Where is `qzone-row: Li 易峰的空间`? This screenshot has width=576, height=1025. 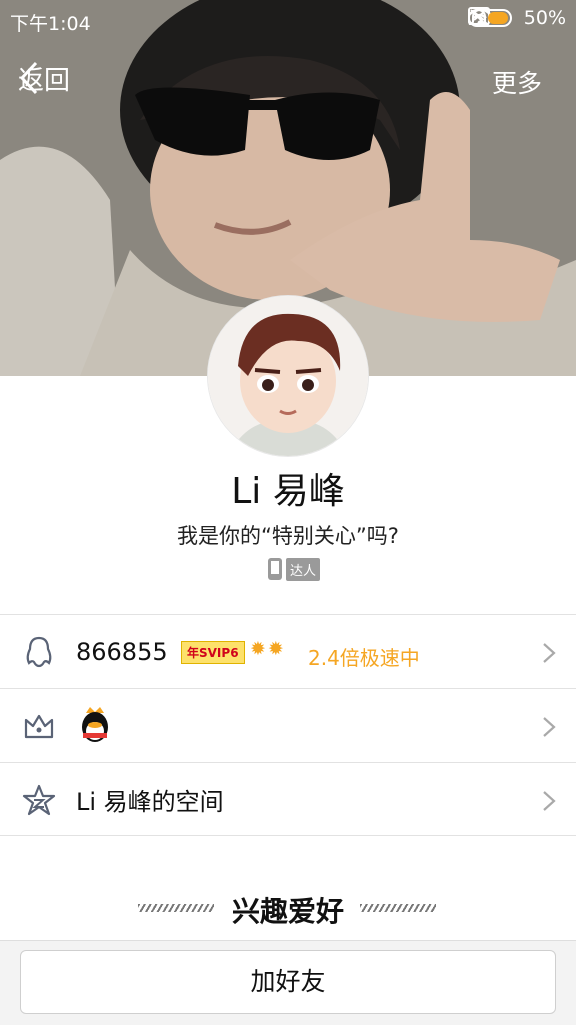 qzone-row: Li 易峰的空间 is located at coordinates (288, 799).